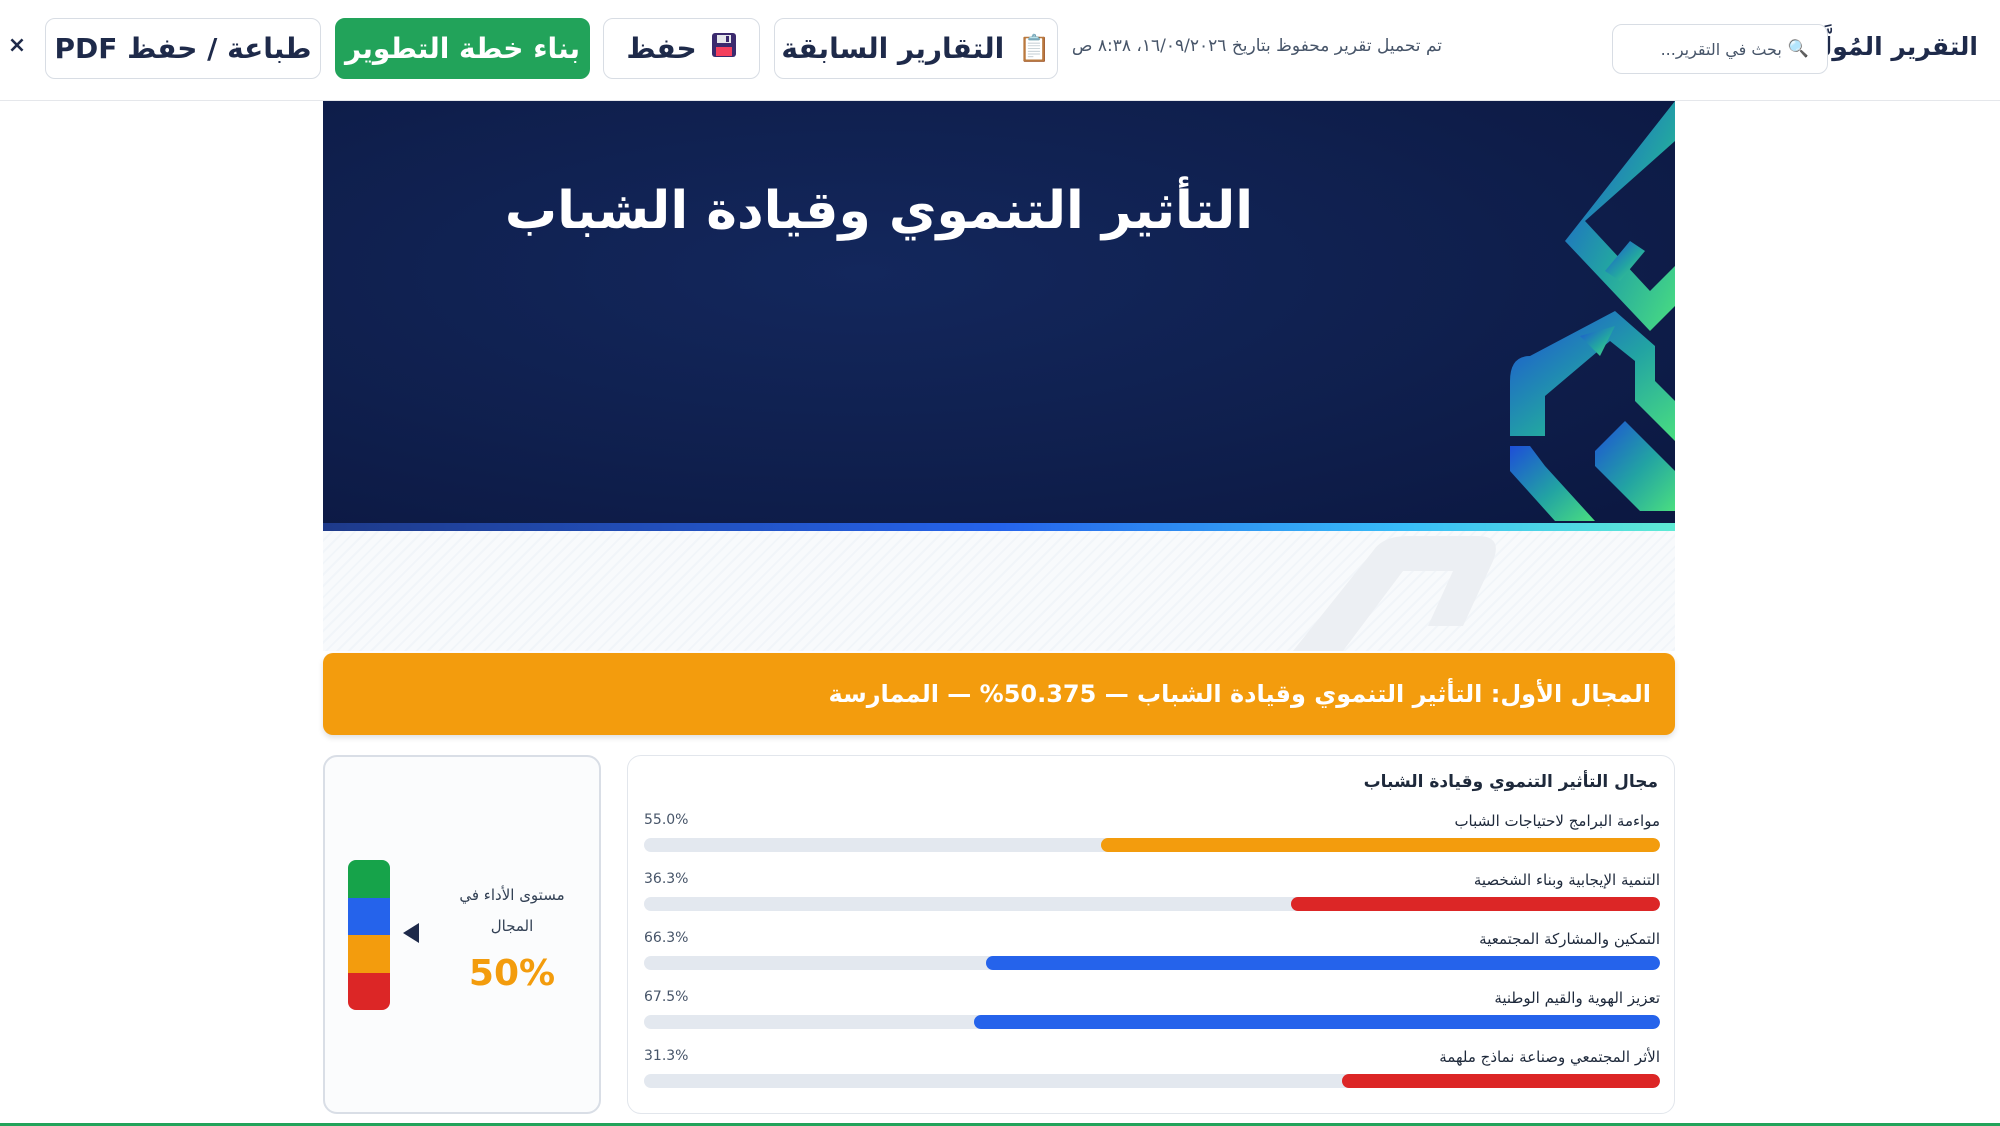  What do you see at coordinates (1569, 939) in the screenshot?
I see `bar-label: التمكين والمشاركة المجتمعية` at bounding box center [1569, 939].